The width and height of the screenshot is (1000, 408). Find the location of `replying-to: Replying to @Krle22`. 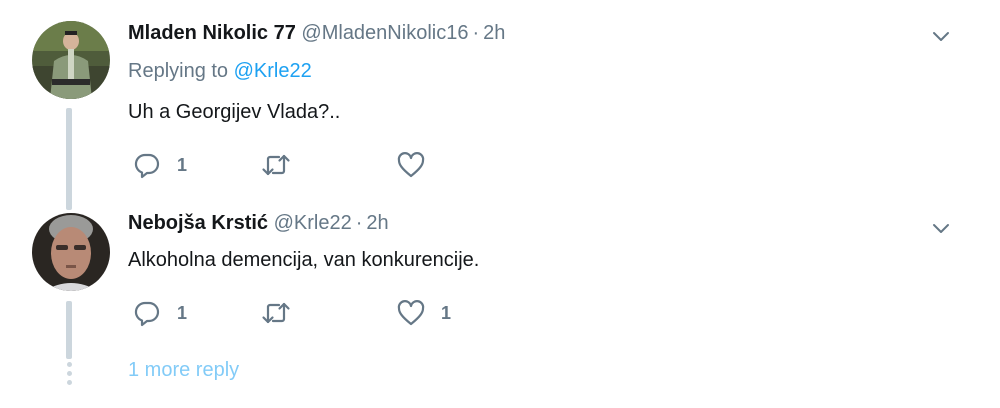

replying-to: Replying to @Krle22 is located at coordinates (220, 71).